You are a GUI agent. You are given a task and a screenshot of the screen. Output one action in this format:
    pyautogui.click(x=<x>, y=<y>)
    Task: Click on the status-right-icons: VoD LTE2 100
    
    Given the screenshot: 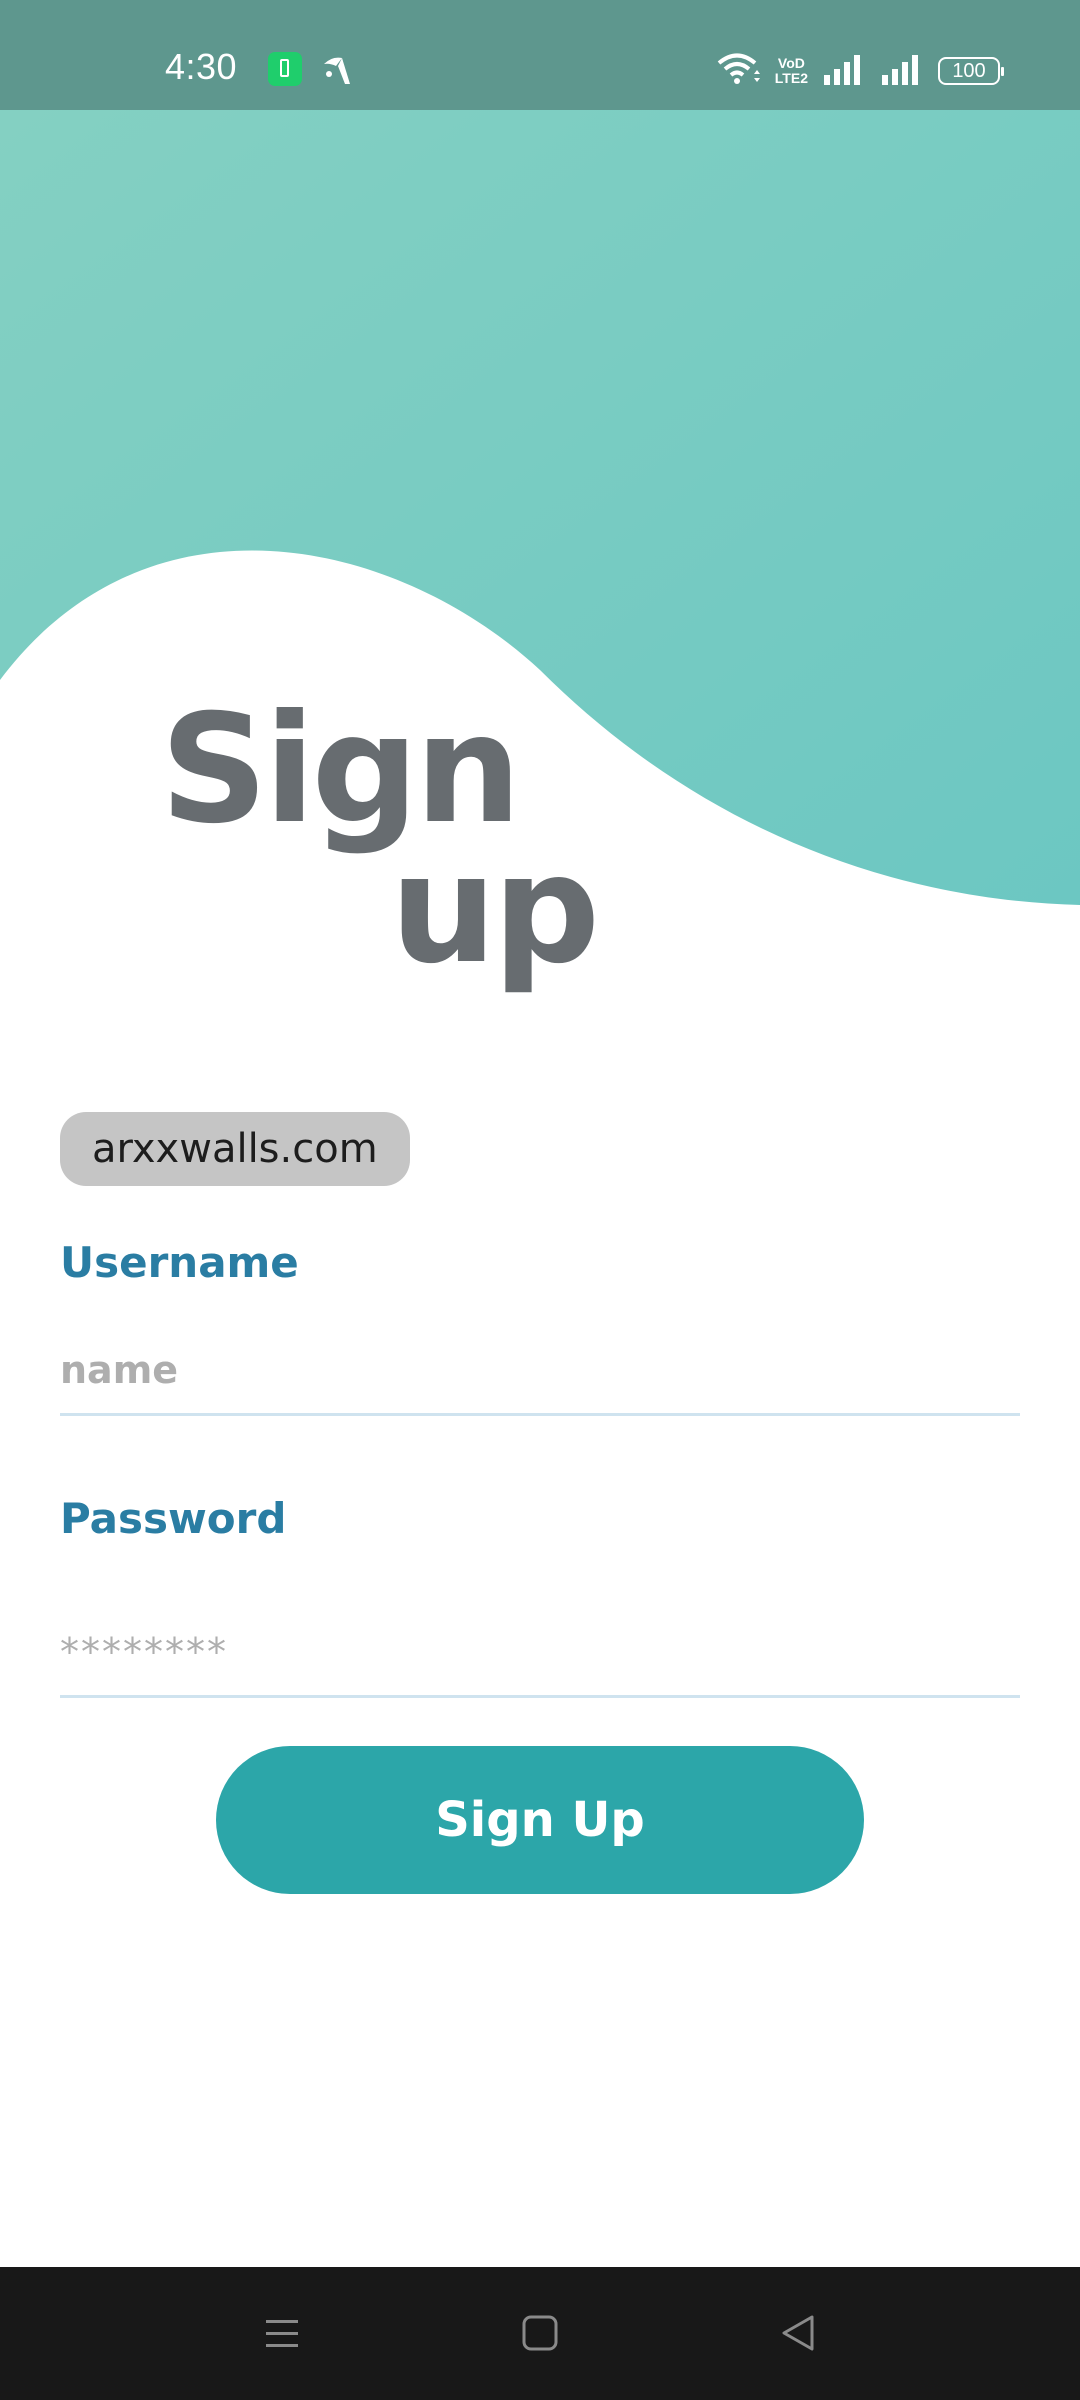 What is the action you would take?
    pyautogui.click(x=860, y=71)
    